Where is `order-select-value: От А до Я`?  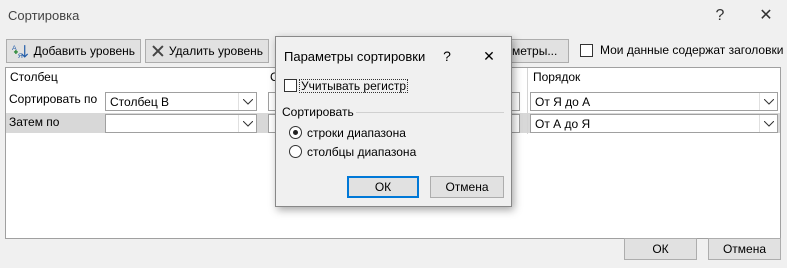 order-select-value: От А до Я is located at coordinates (563, 123).